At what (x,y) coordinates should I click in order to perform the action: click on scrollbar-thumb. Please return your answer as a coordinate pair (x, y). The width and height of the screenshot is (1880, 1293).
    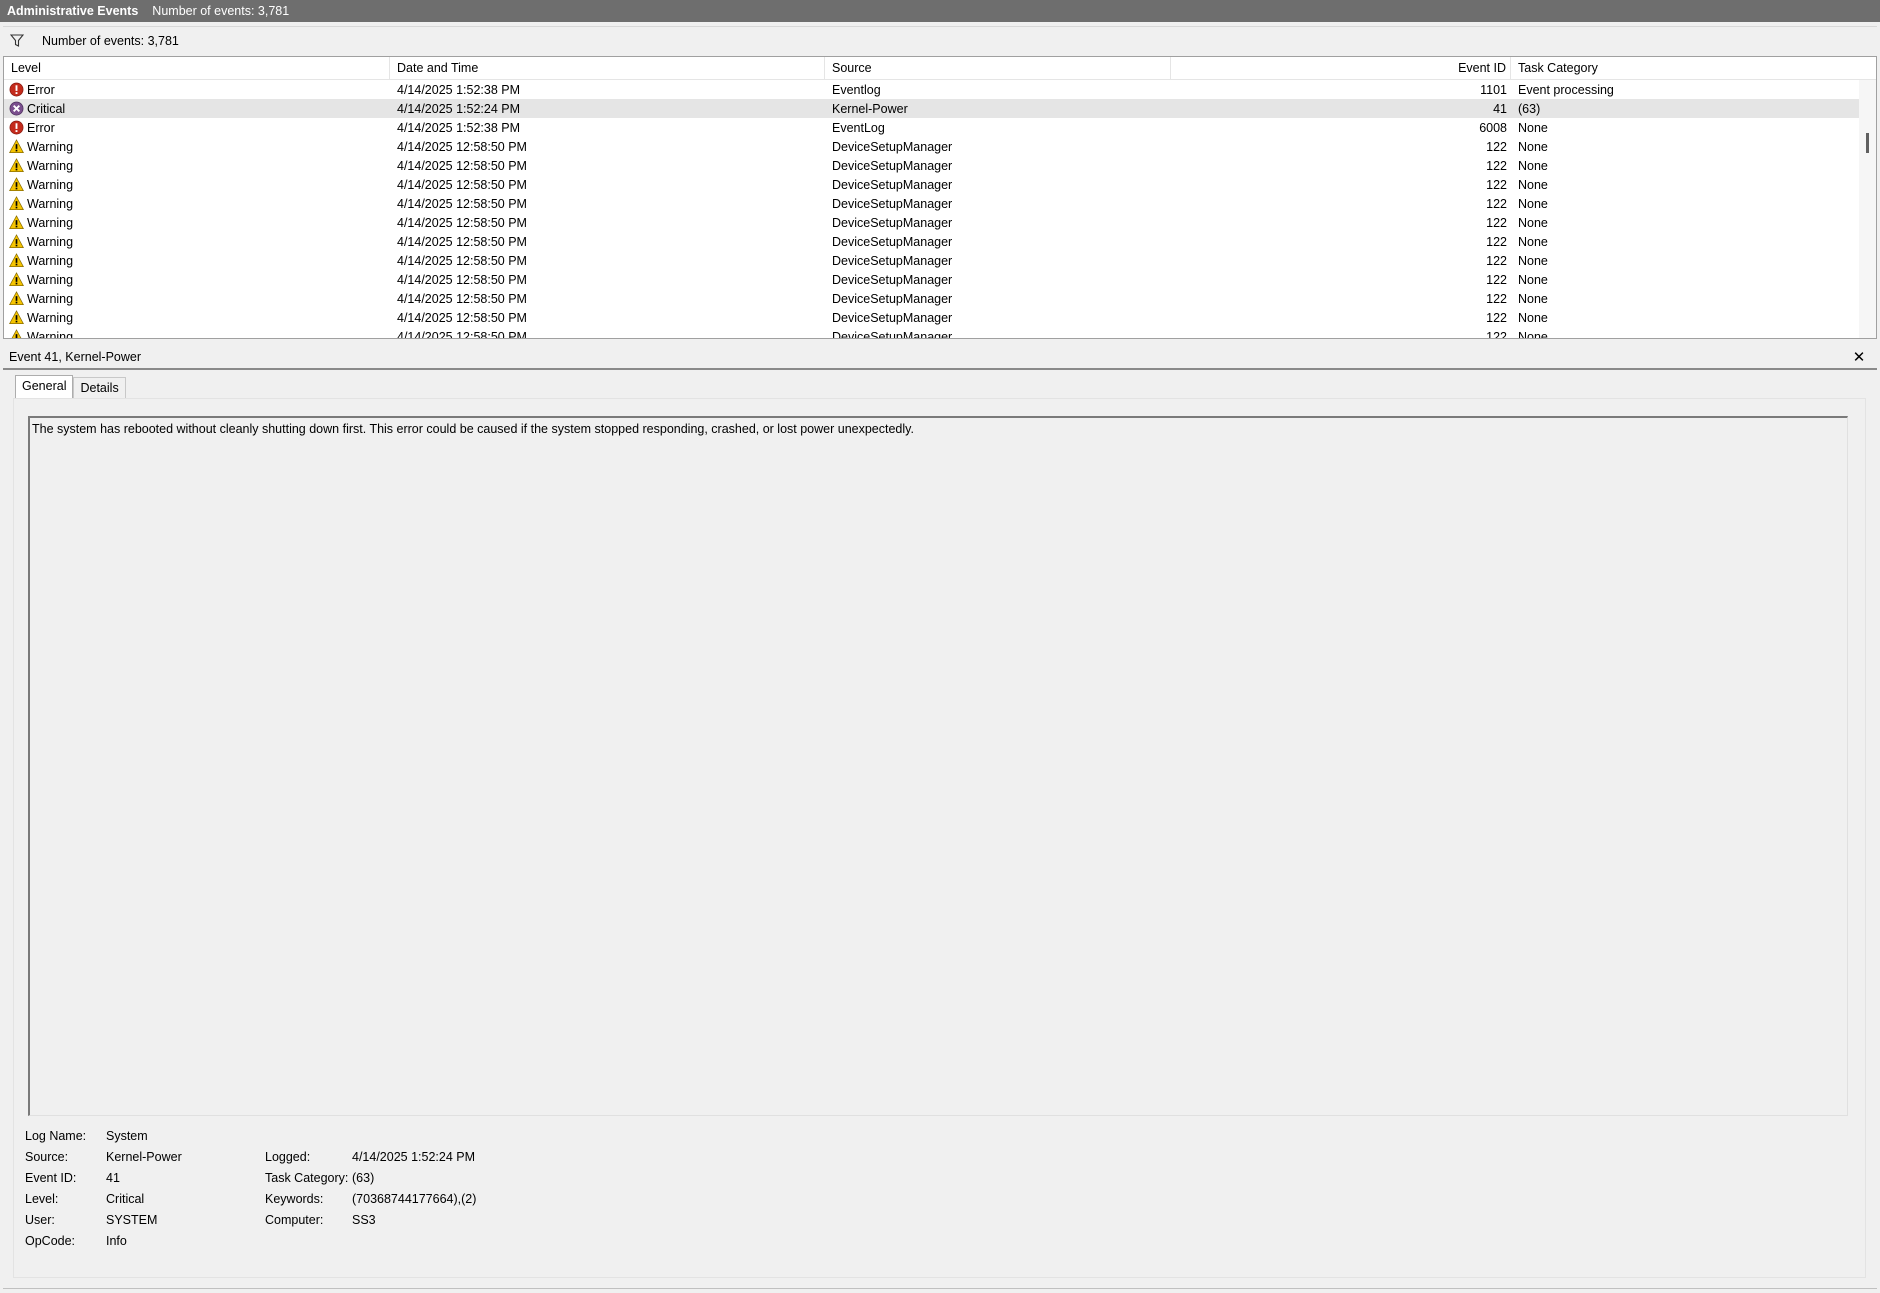
    Looking at the image, I should click on (1867, 143).